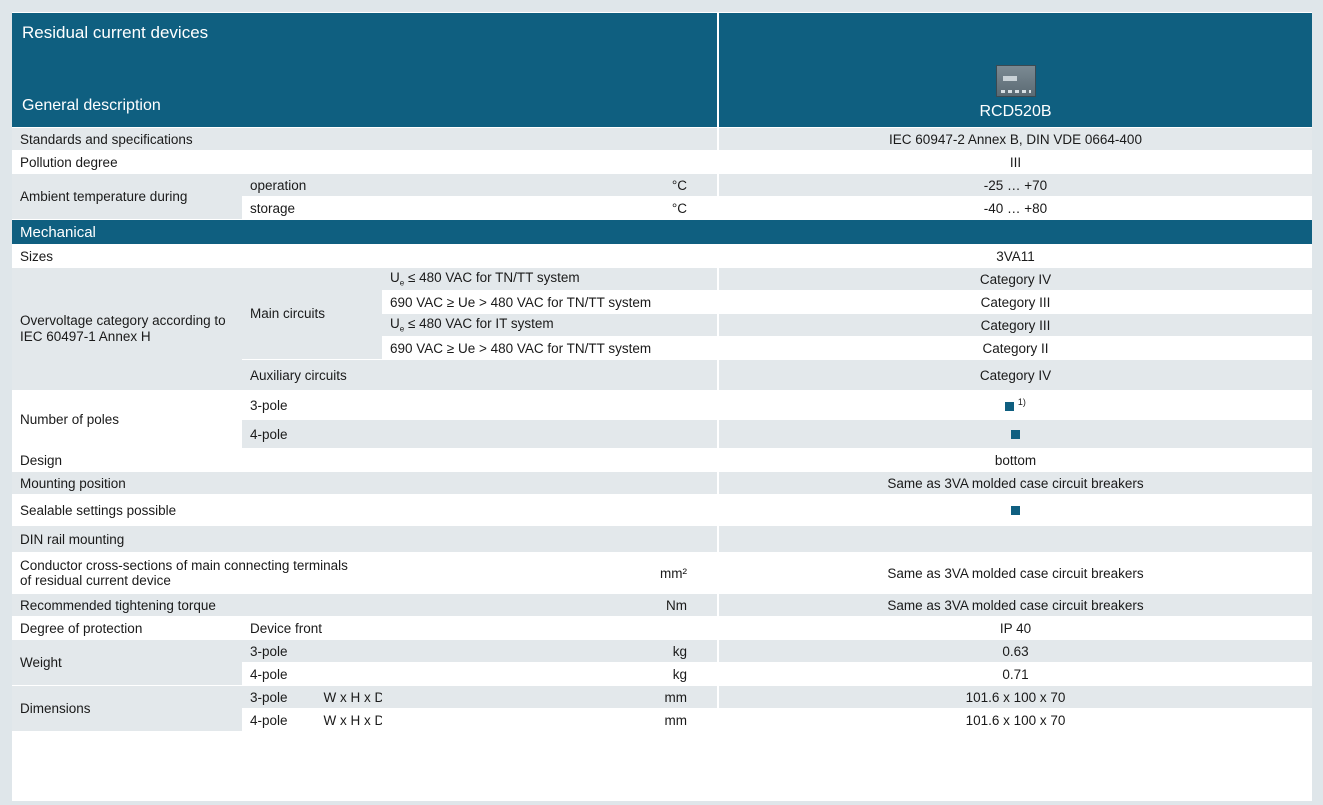  Describe the element at coordinates (127, 708) in the screenshot. I see `label-dimensions: Dimensions` at that location.